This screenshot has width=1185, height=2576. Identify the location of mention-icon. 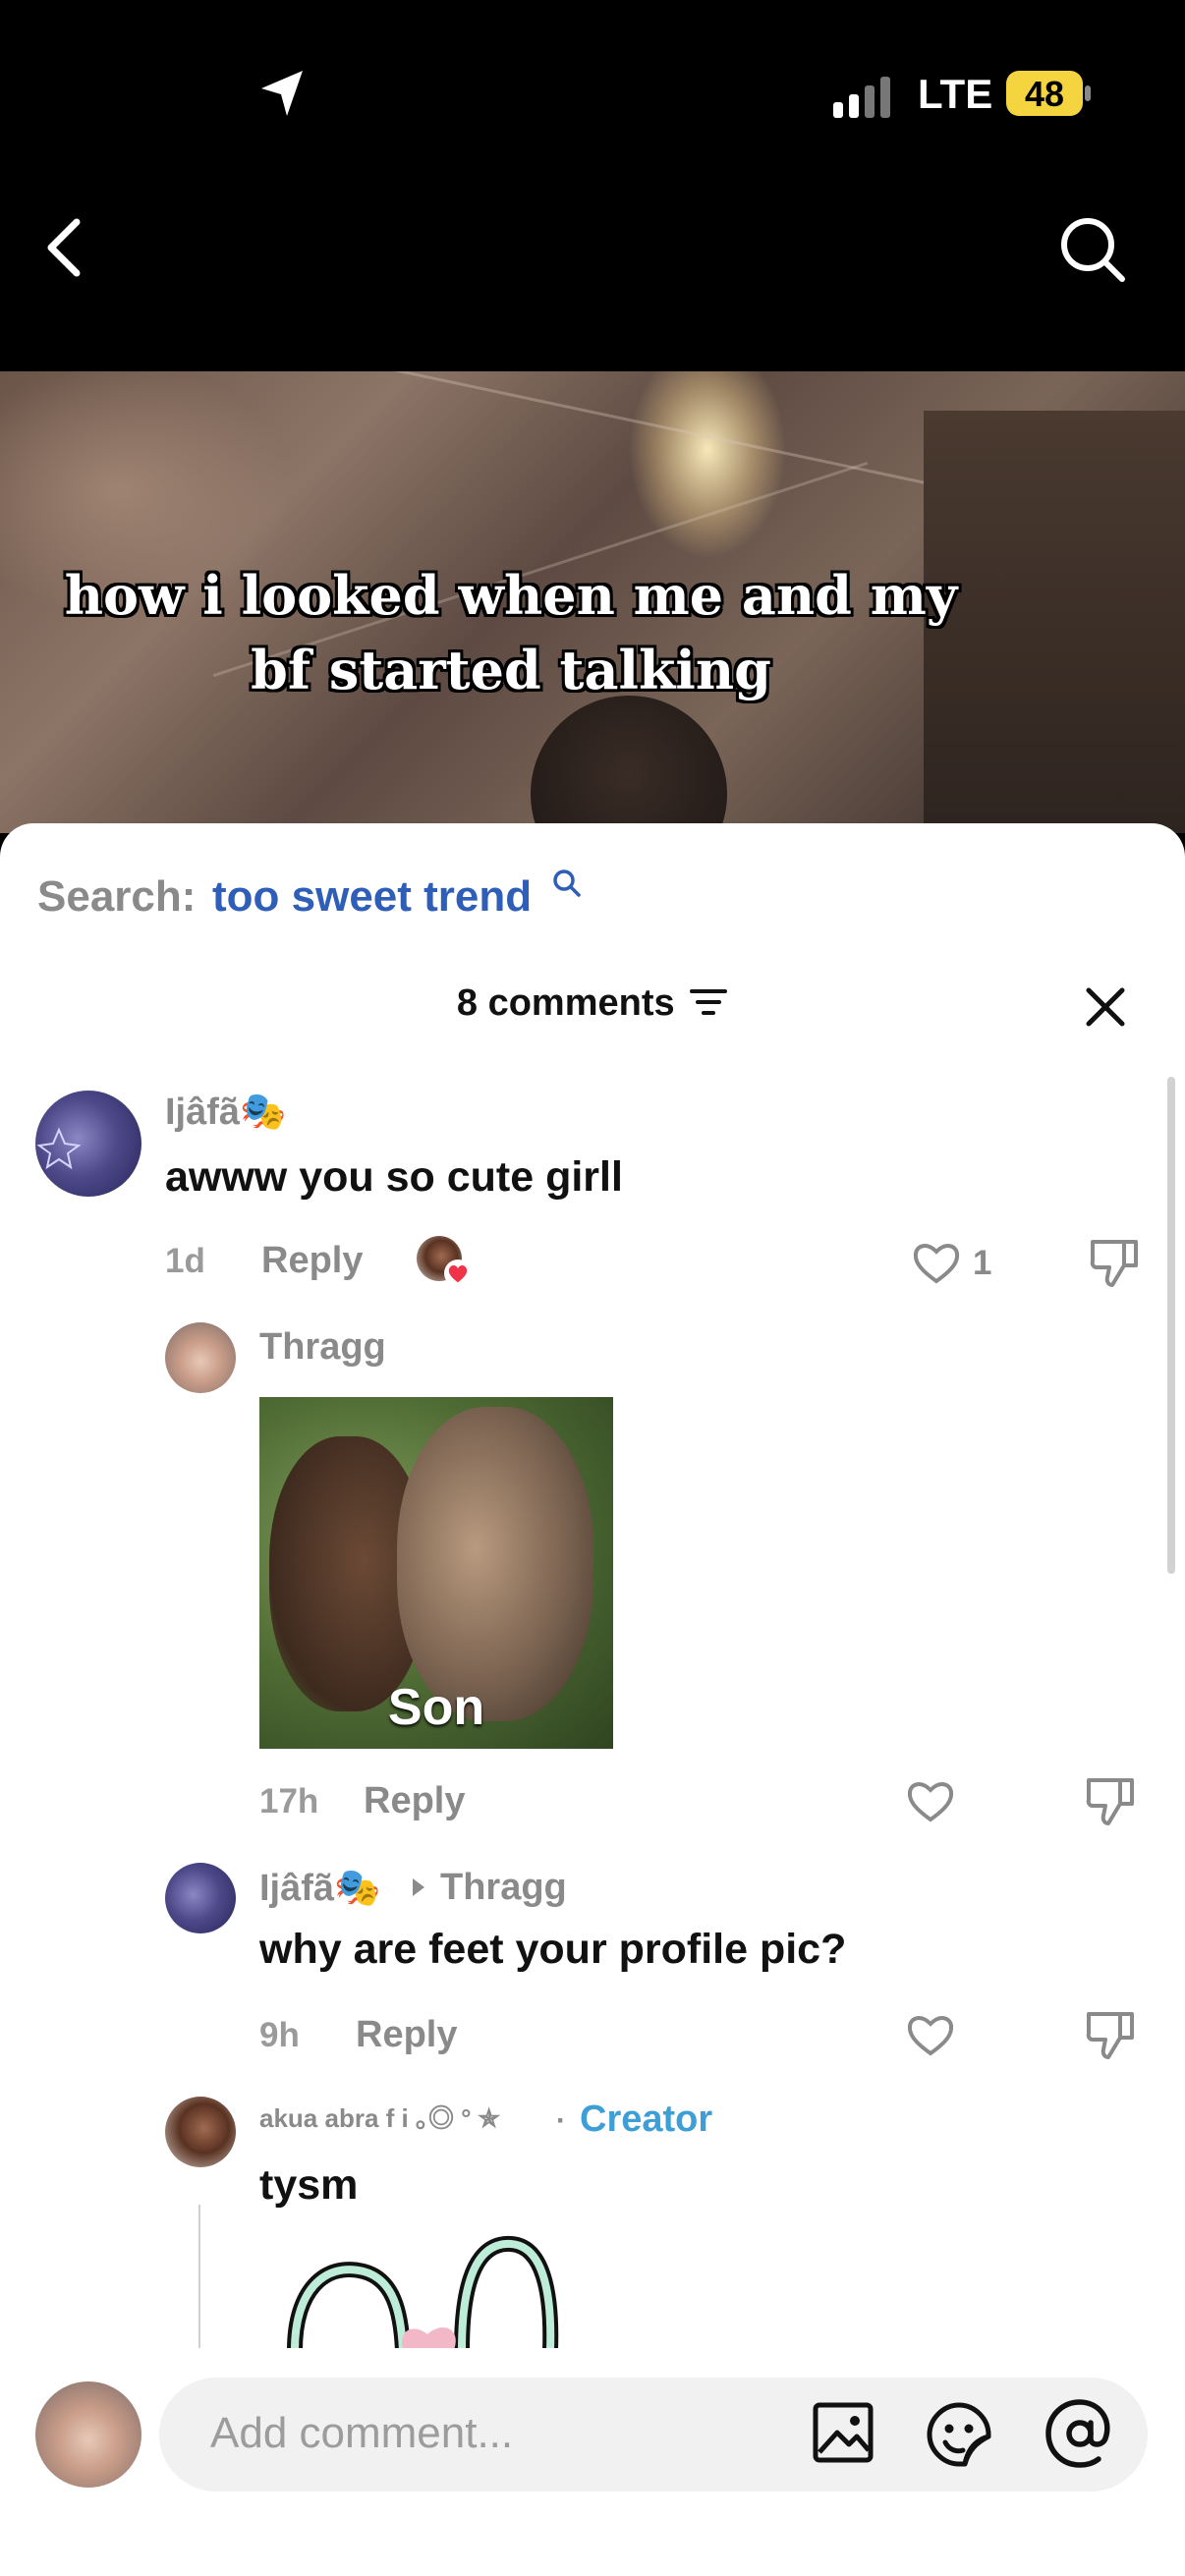
(1080, 2433).